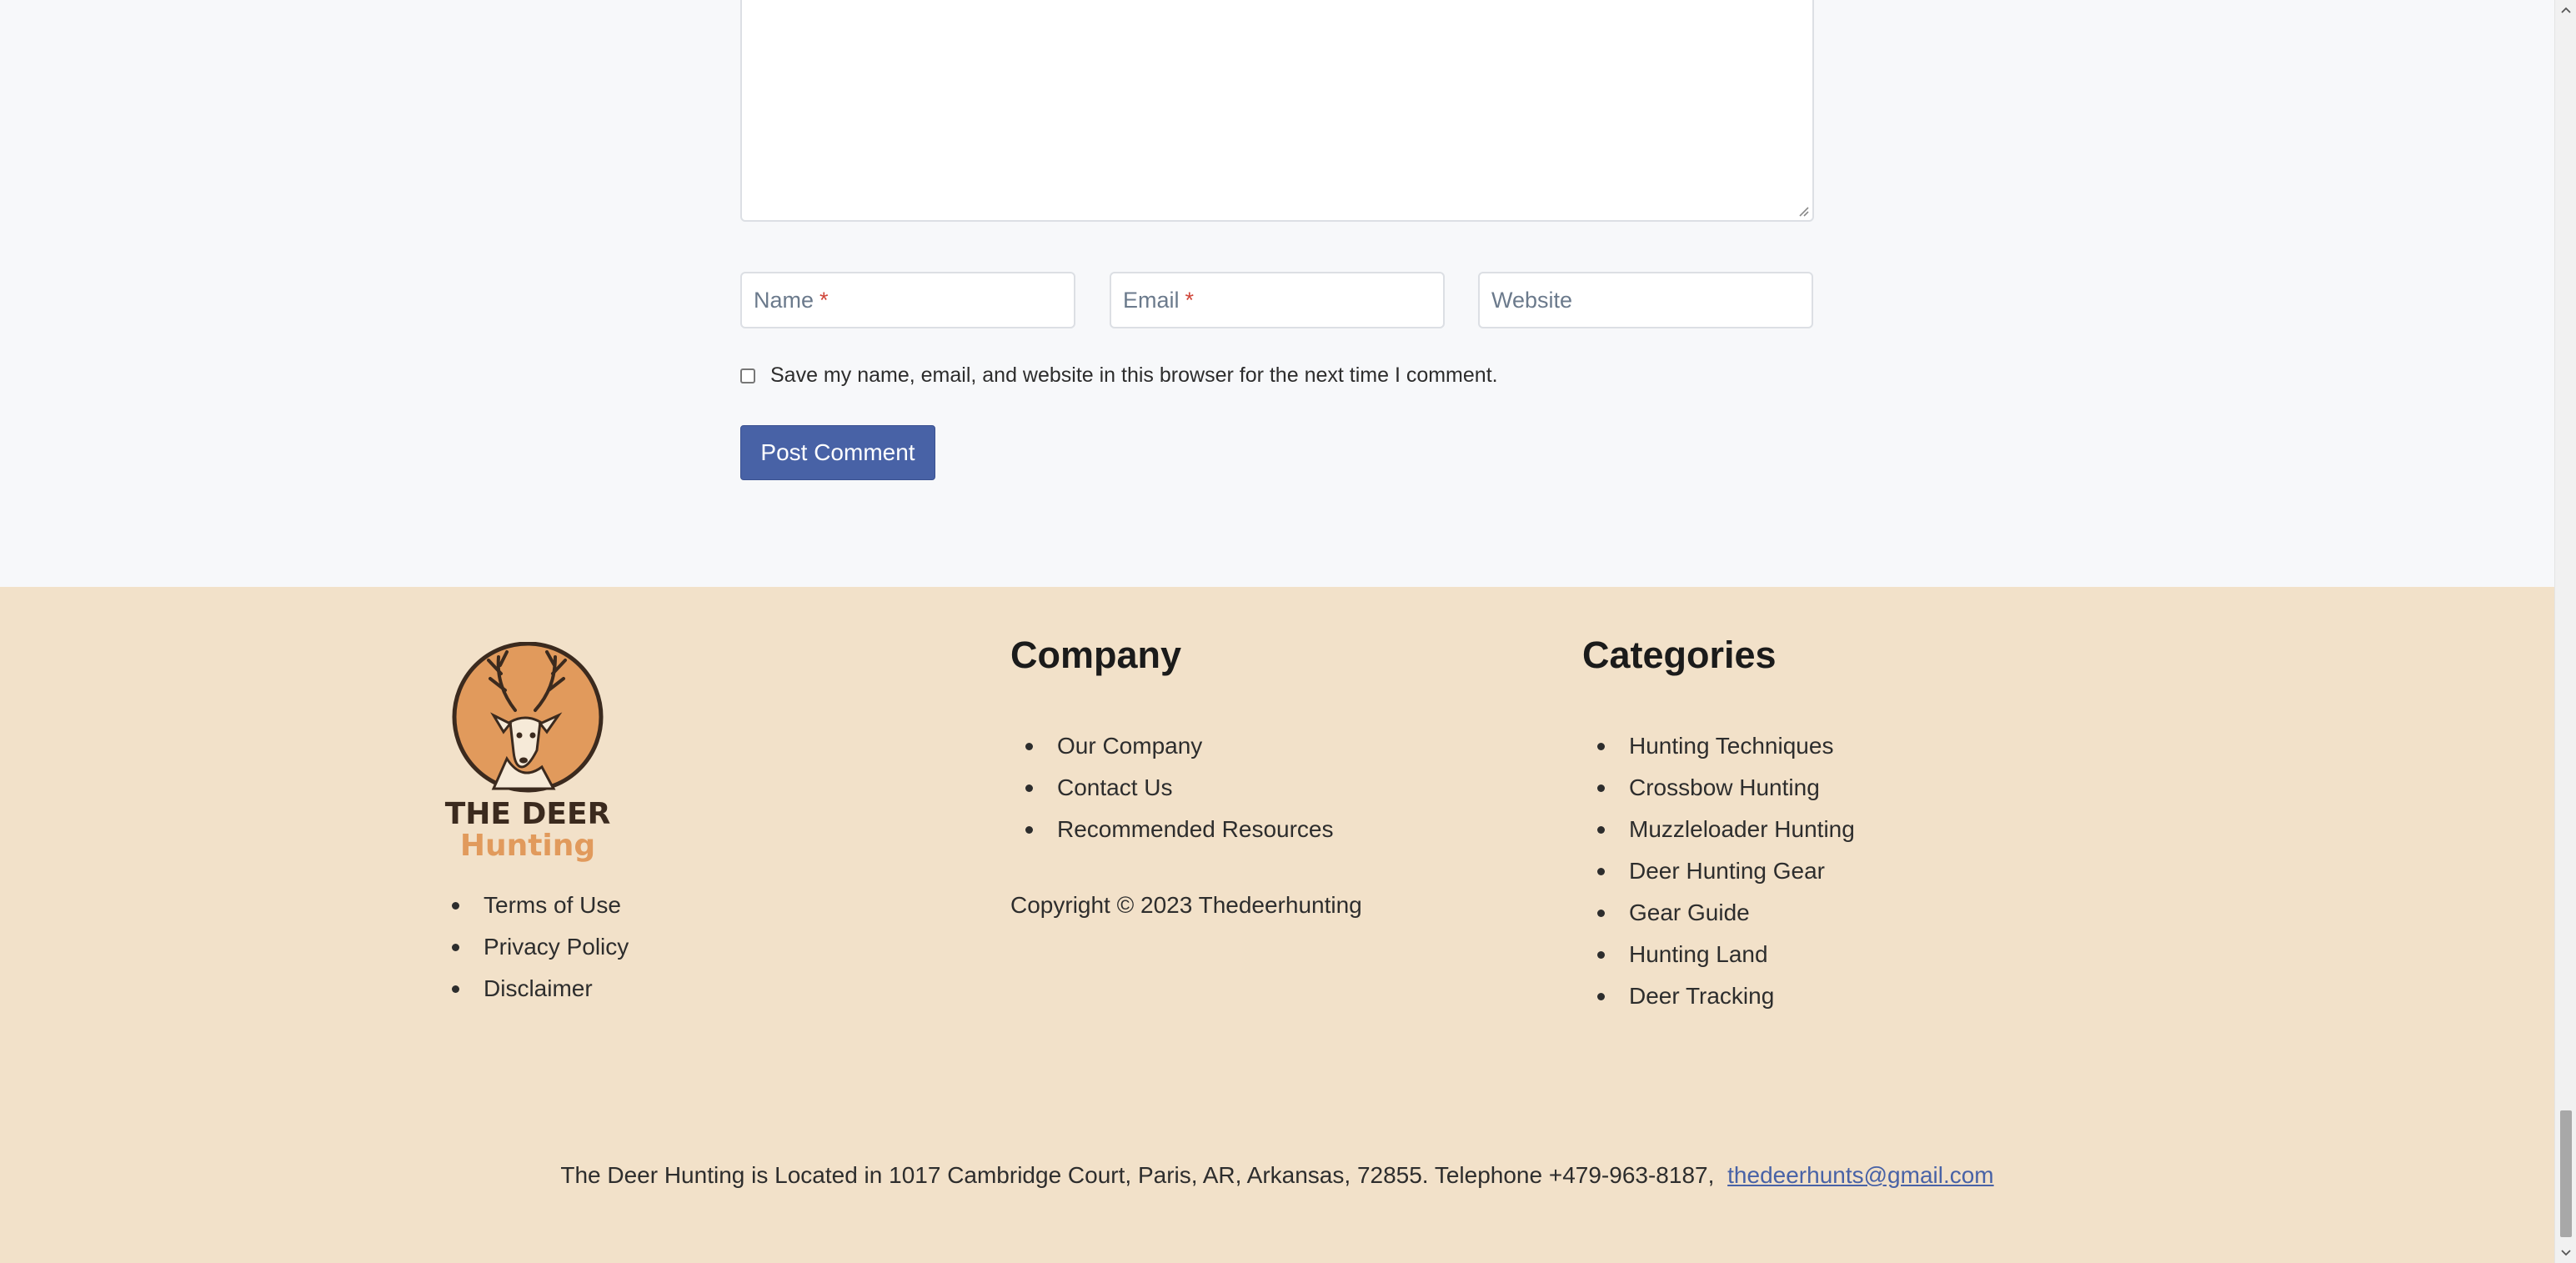 The height and width of the screenshot is (1263, 2576). Describe the element at coordinates (1718, 788) in the screenshot. I see `category-link: Crossbow Hunting` at that location.